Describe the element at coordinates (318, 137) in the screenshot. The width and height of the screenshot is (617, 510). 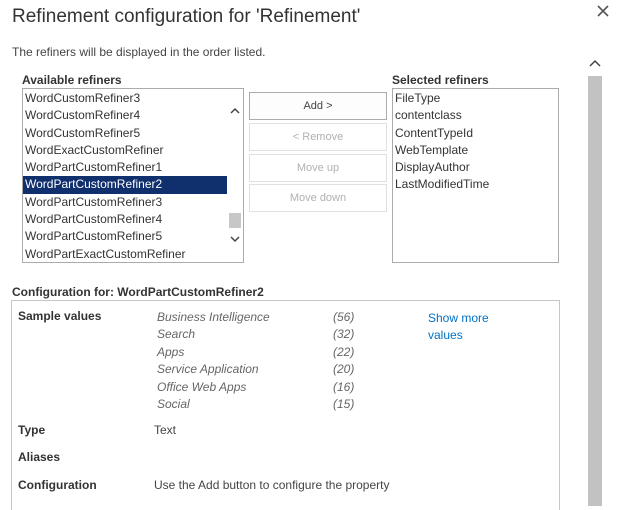
I see `remove-button: < Remove` at that location.